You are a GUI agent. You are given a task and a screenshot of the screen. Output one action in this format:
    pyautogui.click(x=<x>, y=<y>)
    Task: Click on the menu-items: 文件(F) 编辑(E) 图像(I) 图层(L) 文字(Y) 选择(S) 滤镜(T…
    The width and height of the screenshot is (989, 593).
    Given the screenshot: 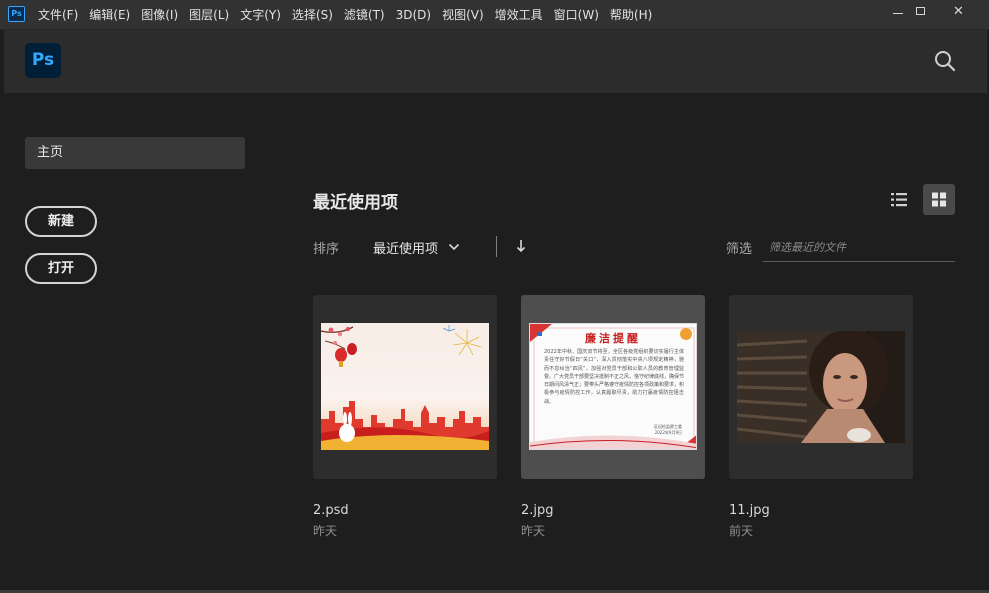 What is the action you would take?
    pyautogui.click(x=345, y=14)
    